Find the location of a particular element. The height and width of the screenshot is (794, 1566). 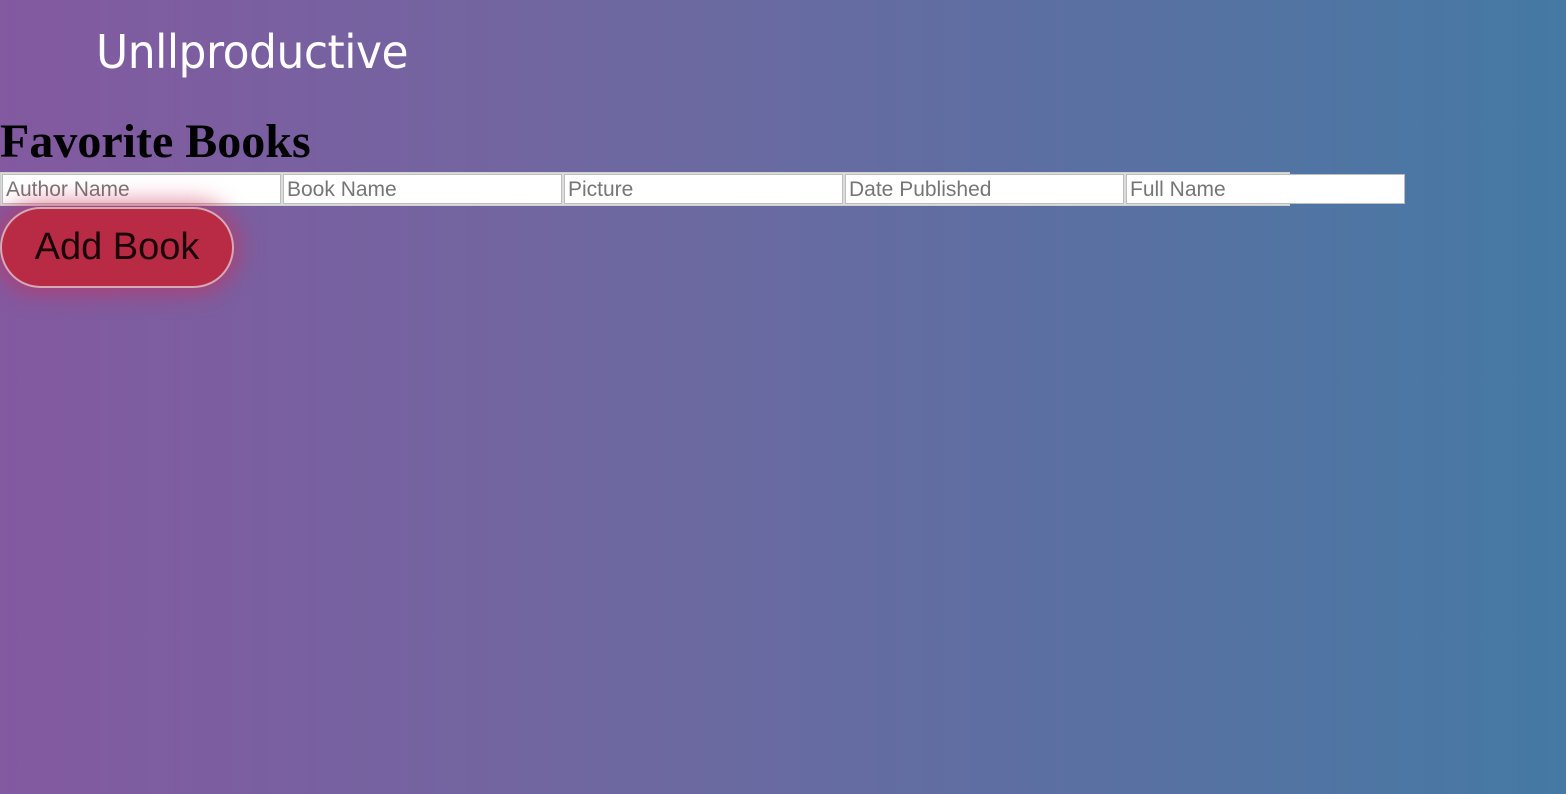

page-title: Favorite Books is located at coordinates (155, 141).